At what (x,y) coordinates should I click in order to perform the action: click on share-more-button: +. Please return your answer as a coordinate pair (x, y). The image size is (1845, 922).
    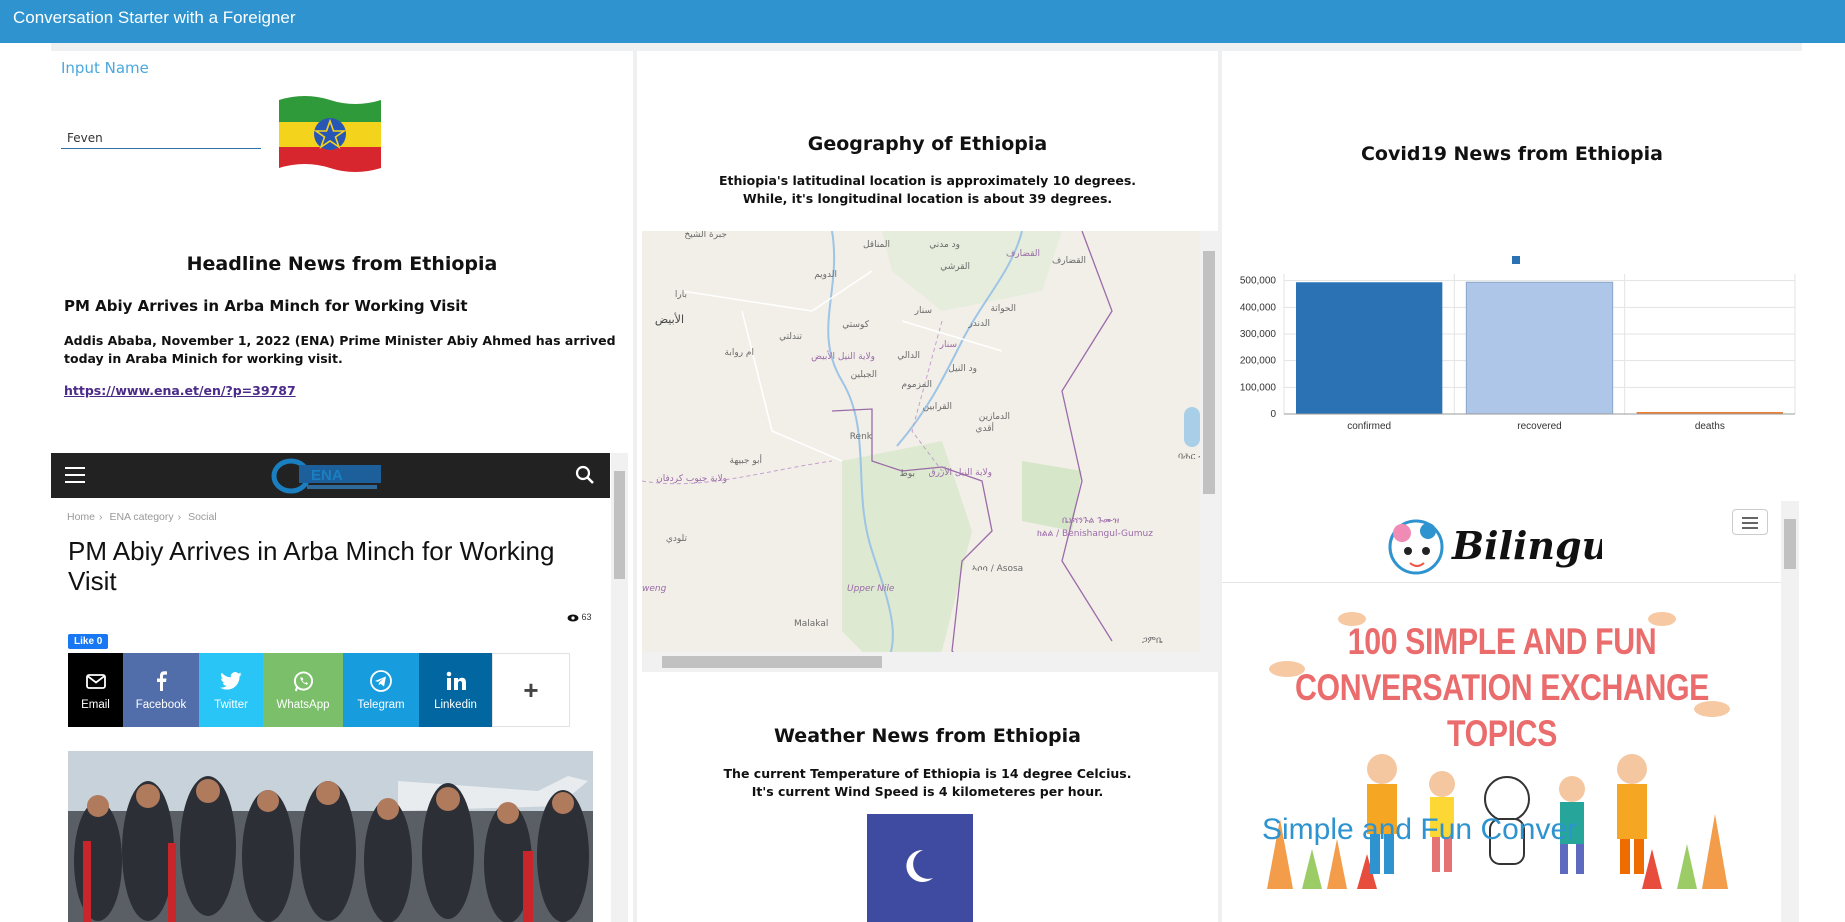
    Looking at the image, I should click on (531, 690).